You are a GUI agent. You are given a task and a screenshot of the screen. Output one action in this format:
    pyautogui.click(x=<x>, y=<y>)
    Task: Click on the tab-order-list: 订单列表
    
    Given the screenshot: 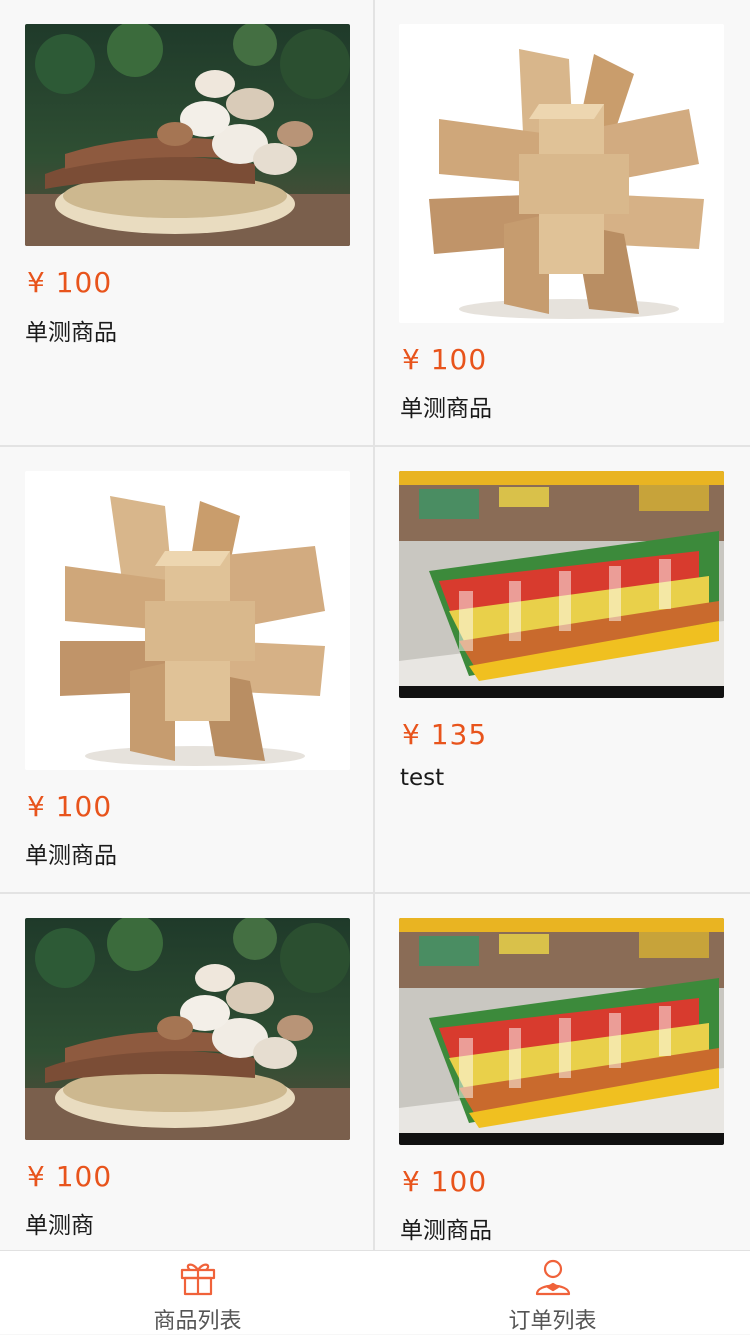 What is the action you would take?
    pyautogui.click(x=552, y=1293)
    